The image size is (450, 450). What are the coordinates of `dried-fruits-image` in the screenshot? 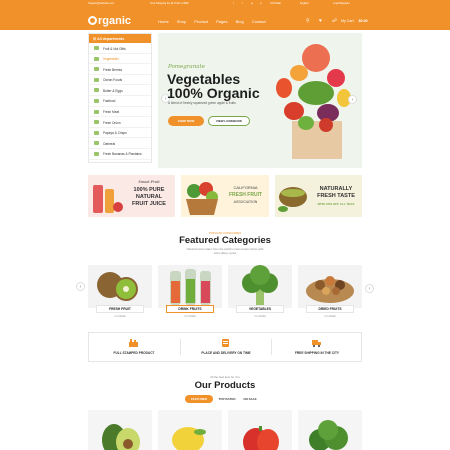 It's located at (330, 289).